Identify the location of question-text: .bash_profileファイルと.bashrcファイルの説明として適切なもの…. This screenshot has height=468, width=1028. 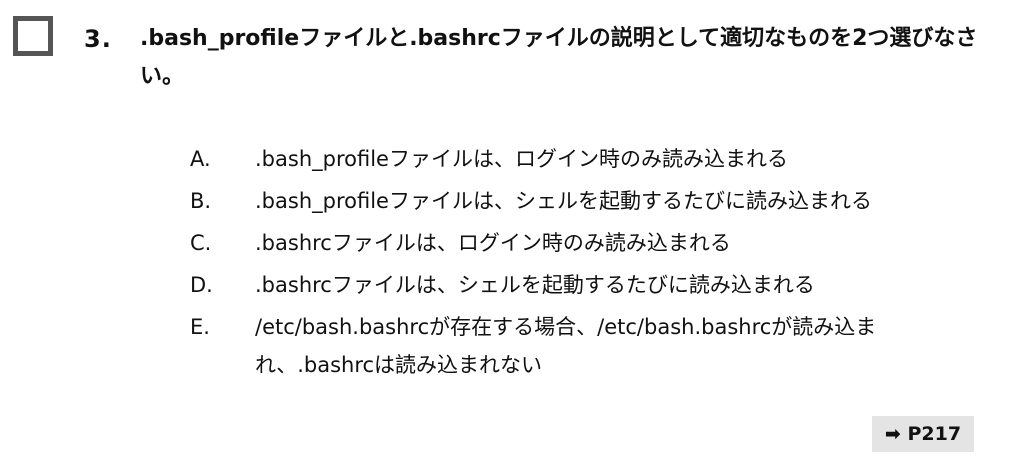
(559, 57).